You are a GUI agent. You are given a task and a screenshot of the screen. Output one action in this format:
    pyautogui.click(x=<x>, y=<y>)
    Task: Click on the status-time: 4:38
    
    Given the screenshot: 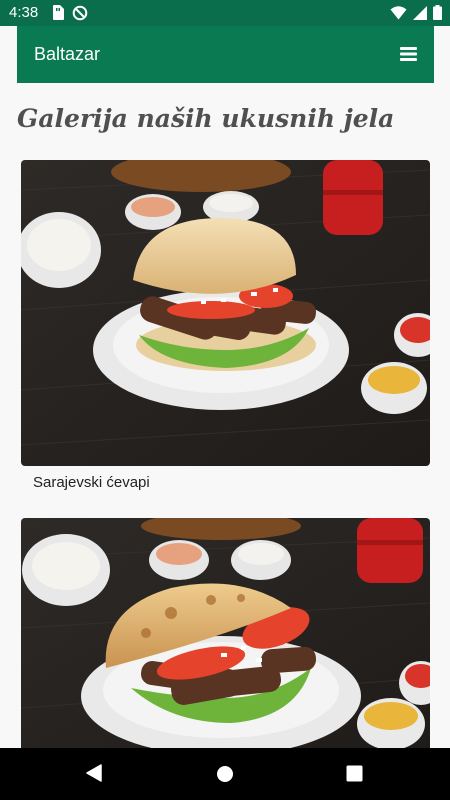 What is the action you would take?
    pyautogui.click(x=24, y=12)
    